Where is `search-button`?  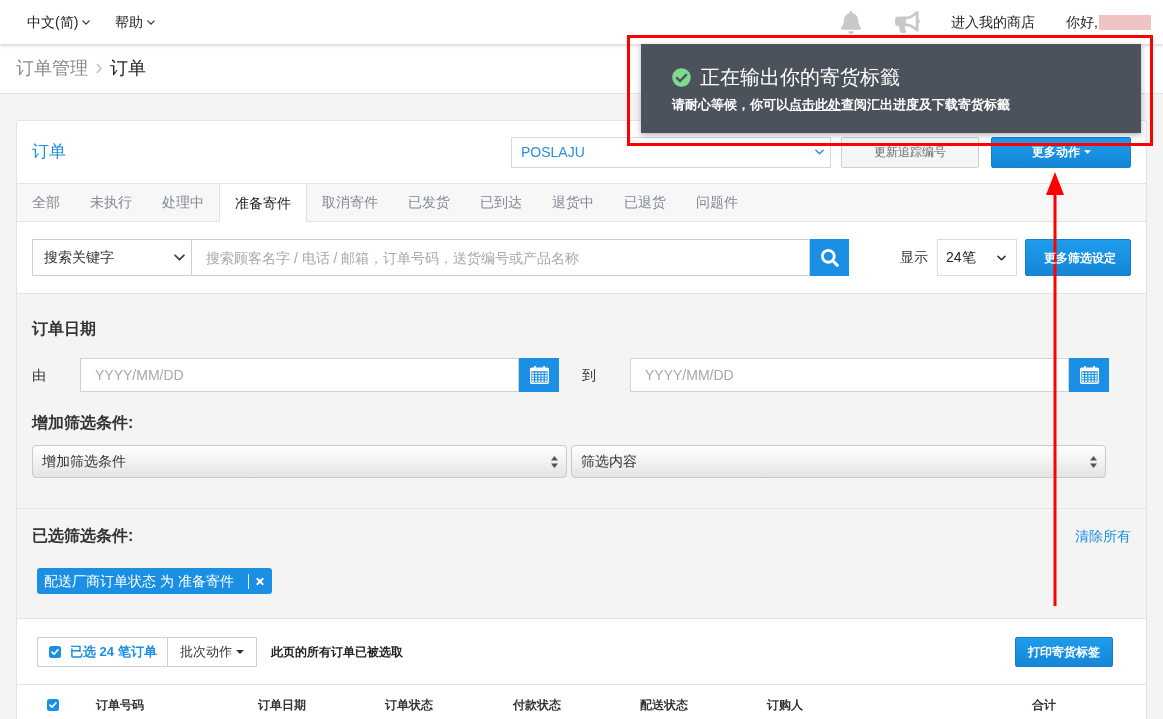 search-button is located at coordinates (829, 257).